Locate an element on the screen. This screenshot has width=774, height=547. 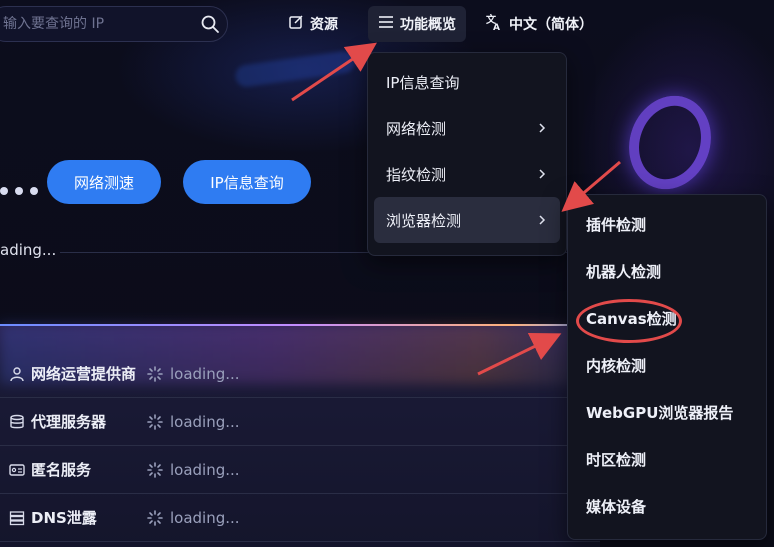
panel-topline is located at coordinates (300, 325).